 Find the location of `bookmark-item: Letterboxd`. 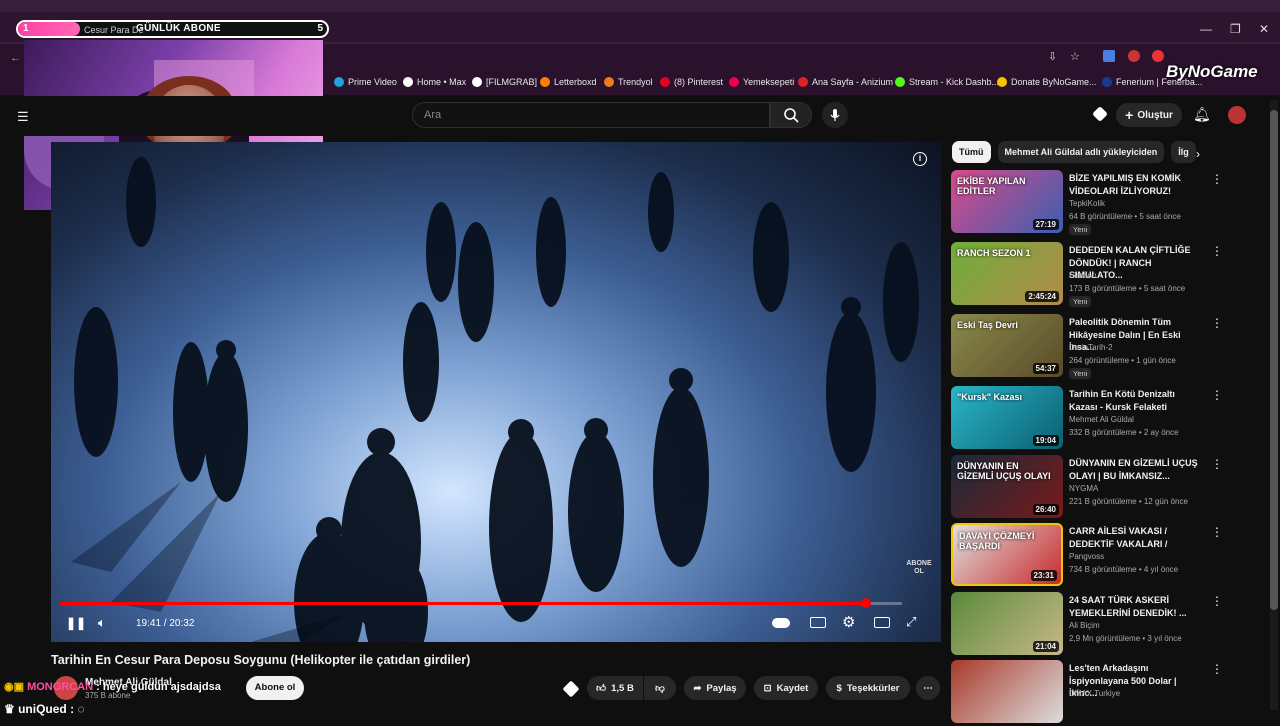

bookmark-item: Letterboxd is located at coordinates (568, 82).